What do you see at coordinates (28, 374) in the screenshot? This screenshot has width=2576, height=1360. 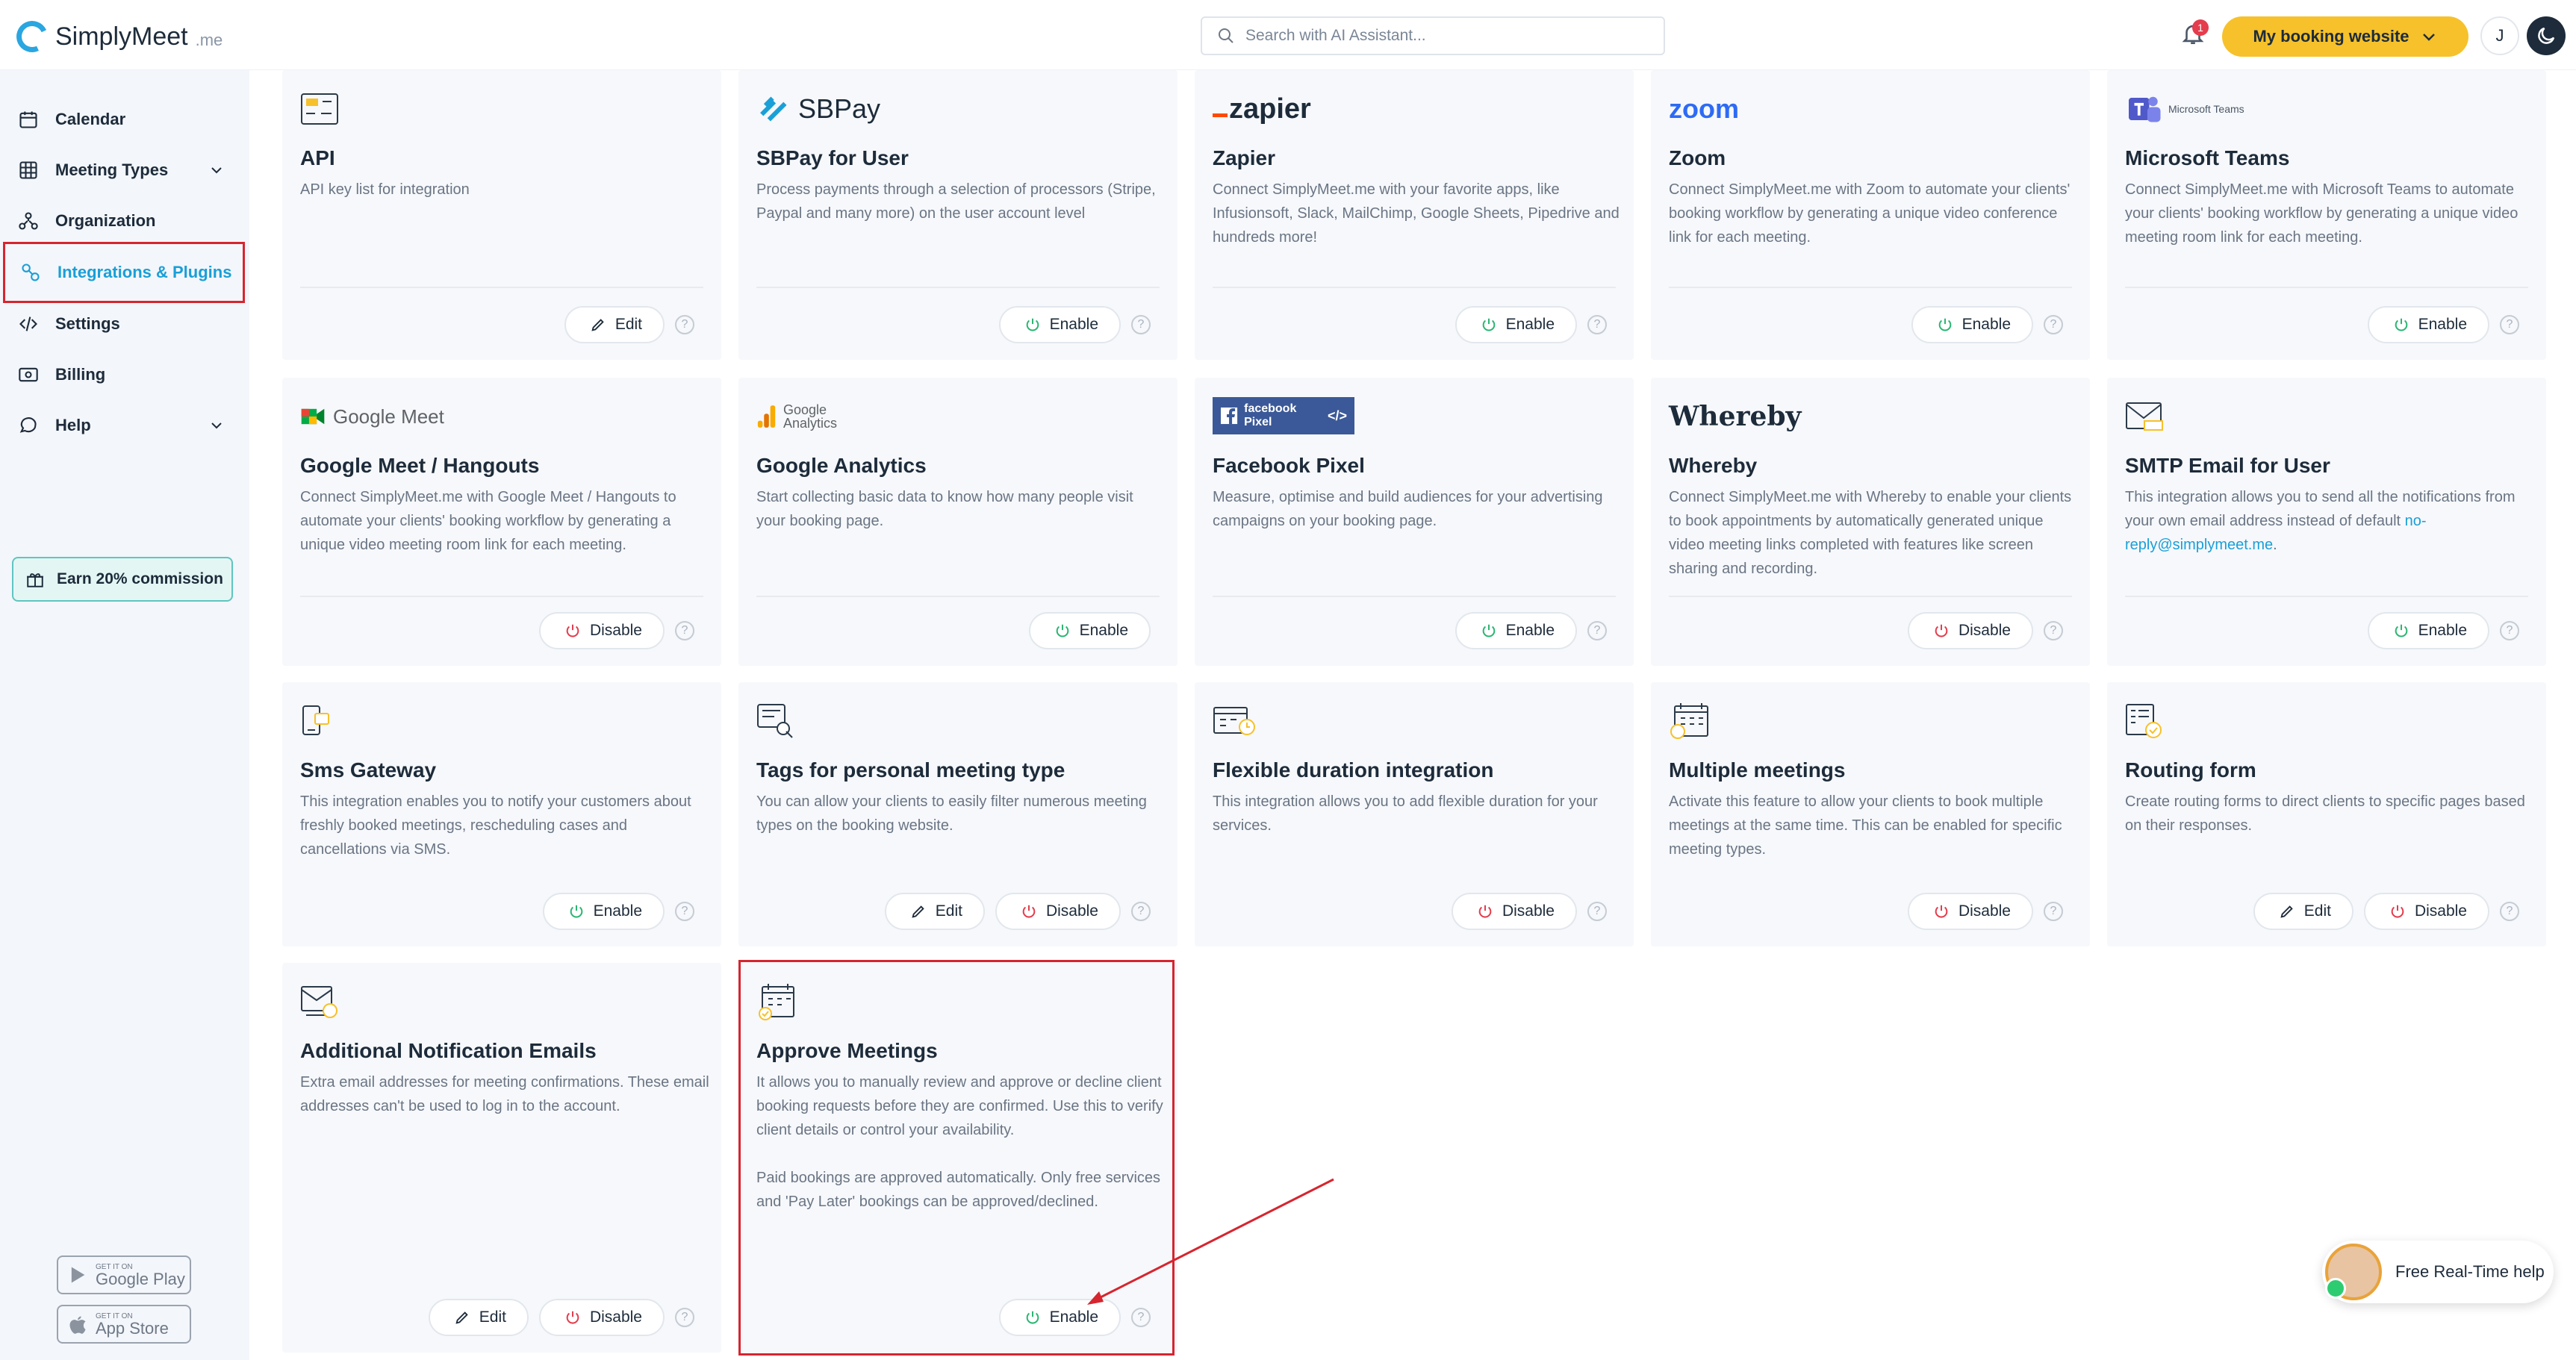 I see `card-icon` at bounding box center [28, 374].